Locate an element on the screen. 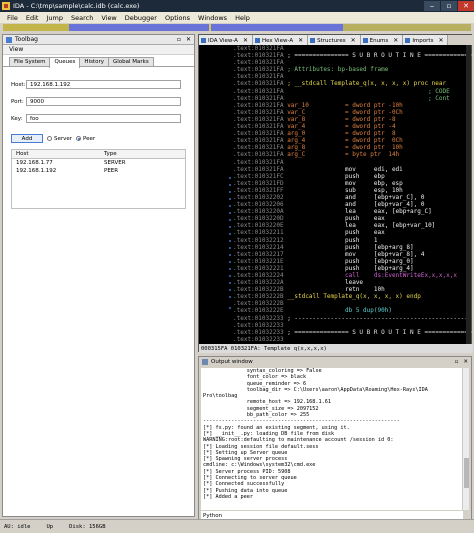 The height and width of the screenshot is (533, 474). code-line: .text:01032221 push [ebp+arg_4] is located at coordinates (353, 268).